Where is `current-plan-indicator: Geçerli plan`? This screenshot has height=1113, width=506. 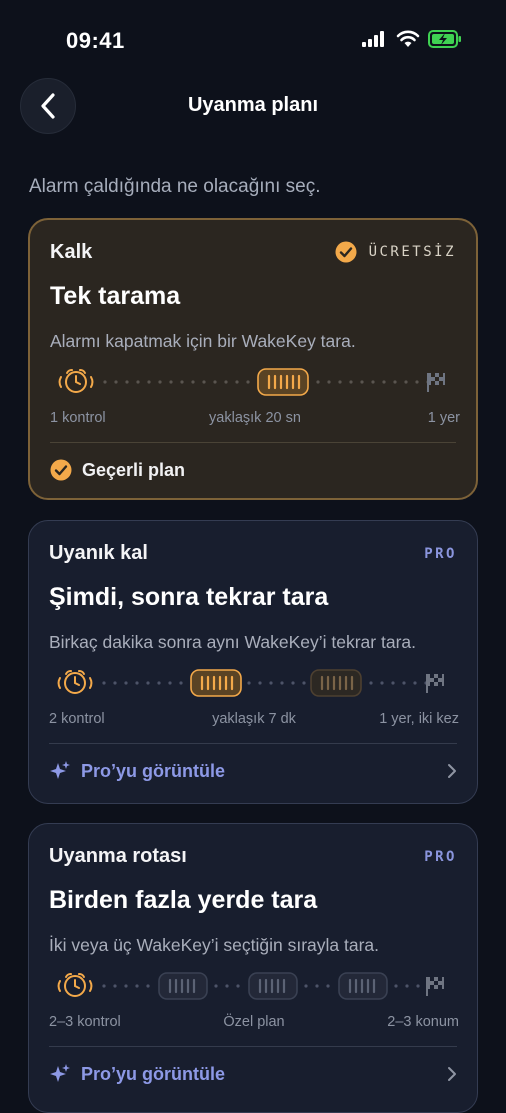
current-plan-indicator: Geçerli plan is located at coordinates (253, 470).